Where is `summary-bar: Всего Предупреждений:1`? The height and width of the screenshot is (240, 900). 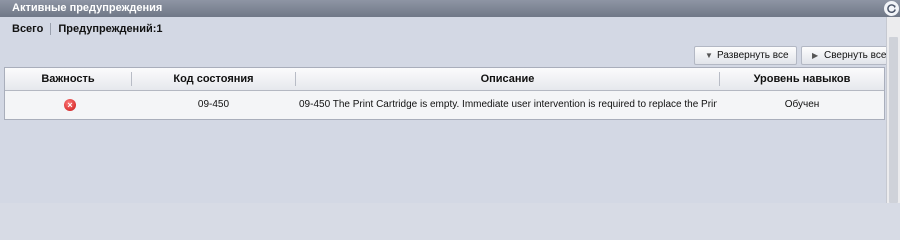 summary-bar: Всего Предупреждений:1 is located at coordinates (87, 29).